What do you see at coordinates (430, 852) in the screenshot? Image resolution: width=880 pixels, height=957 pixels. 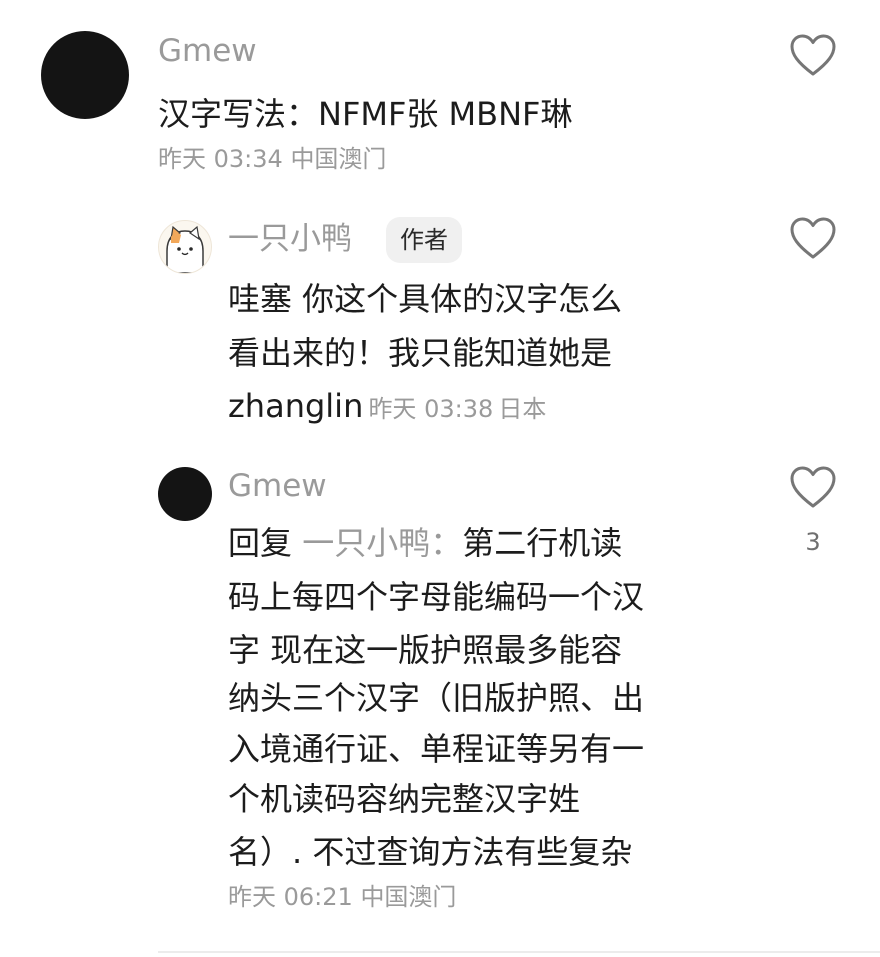 I see `comment-text-line: 名）. 不过查询方法有些复杂` at bounding box center [430, 852].